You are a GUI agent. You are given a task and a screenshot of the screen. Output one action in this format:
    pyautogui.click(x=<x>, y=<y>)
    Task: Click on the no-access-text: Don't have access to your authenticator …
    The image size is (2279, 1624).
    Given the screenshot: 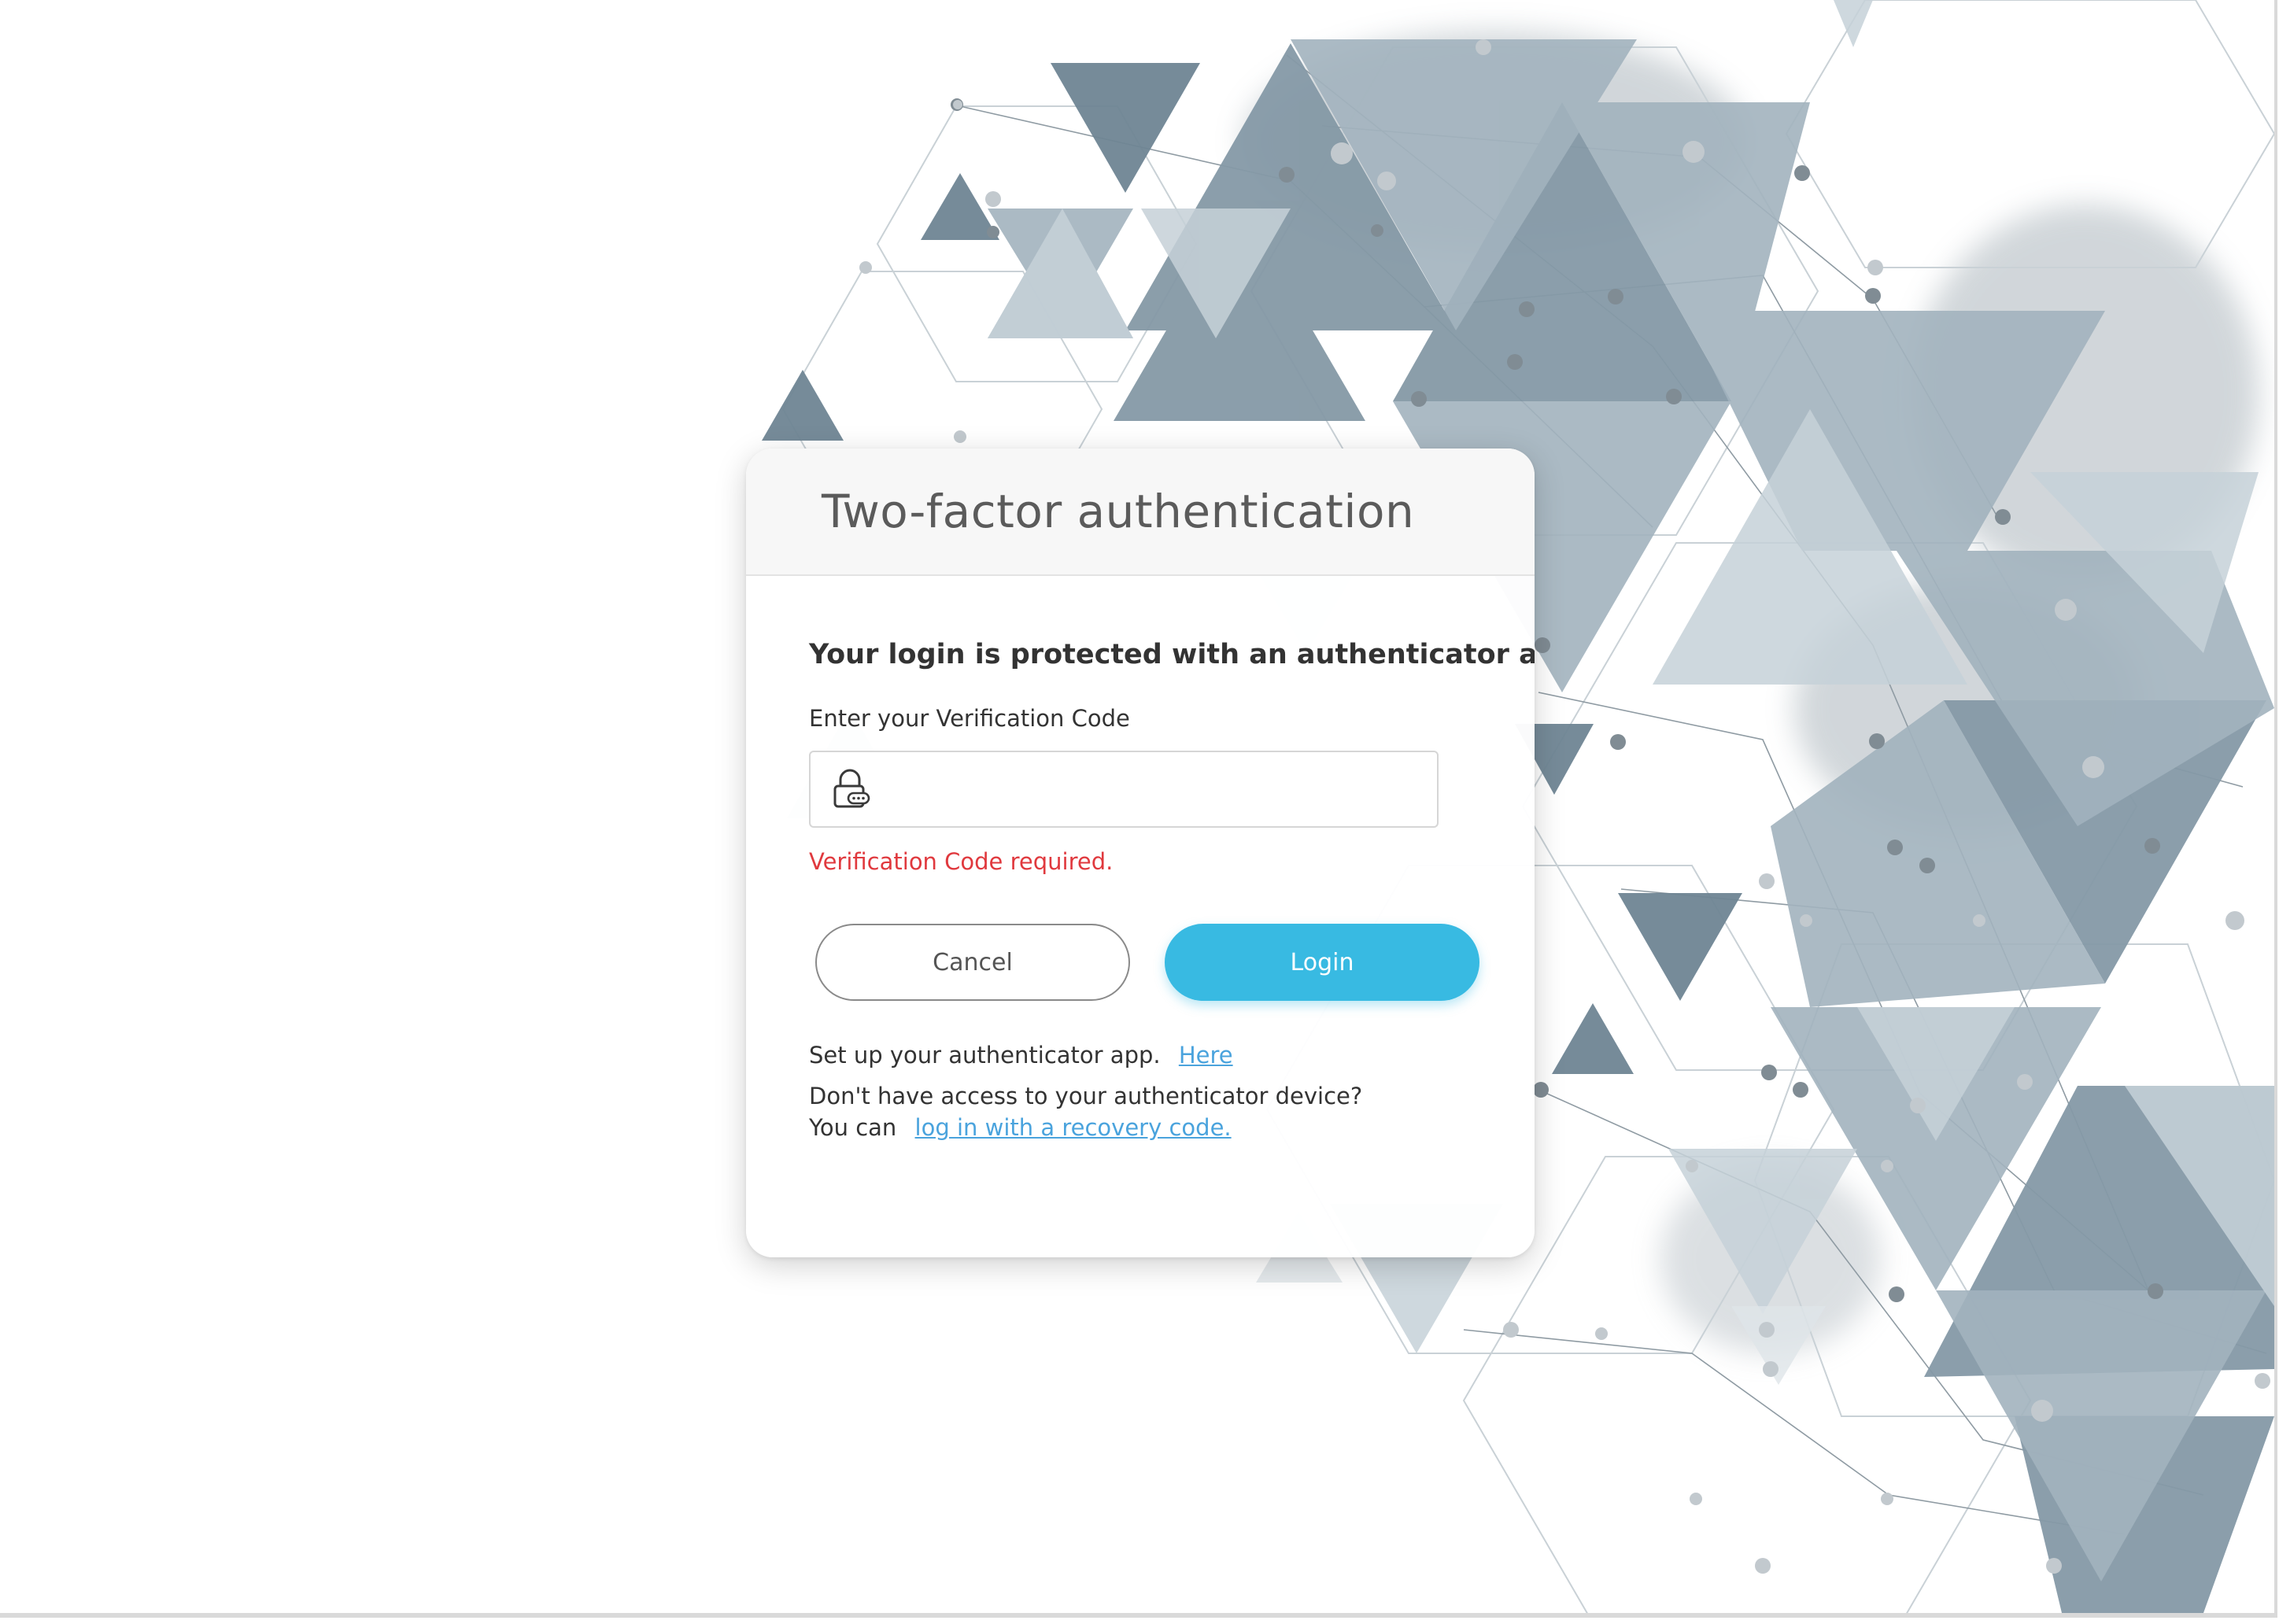 What is the action you would take?
    pyautogui.click(x=1086, y=1096)
    